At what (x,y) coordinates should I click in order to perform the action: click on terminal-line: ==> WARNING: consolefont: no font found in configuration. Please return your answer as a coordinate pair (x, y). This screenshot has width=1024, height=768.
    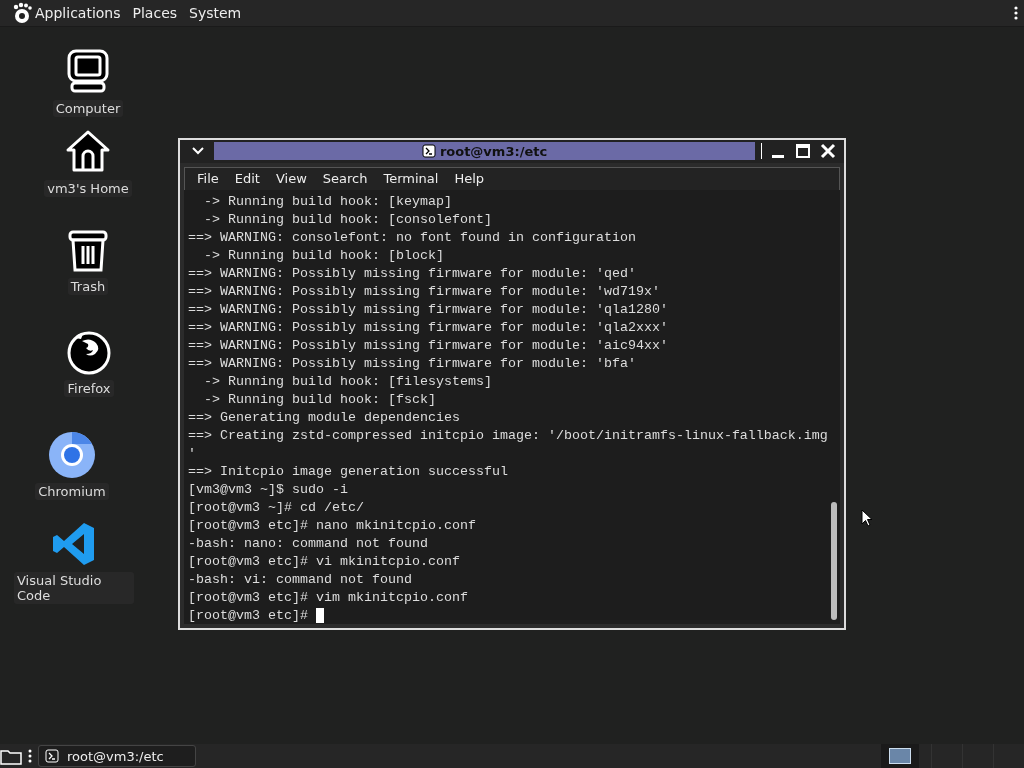
    Looking at the image, I should click on (412, 237).